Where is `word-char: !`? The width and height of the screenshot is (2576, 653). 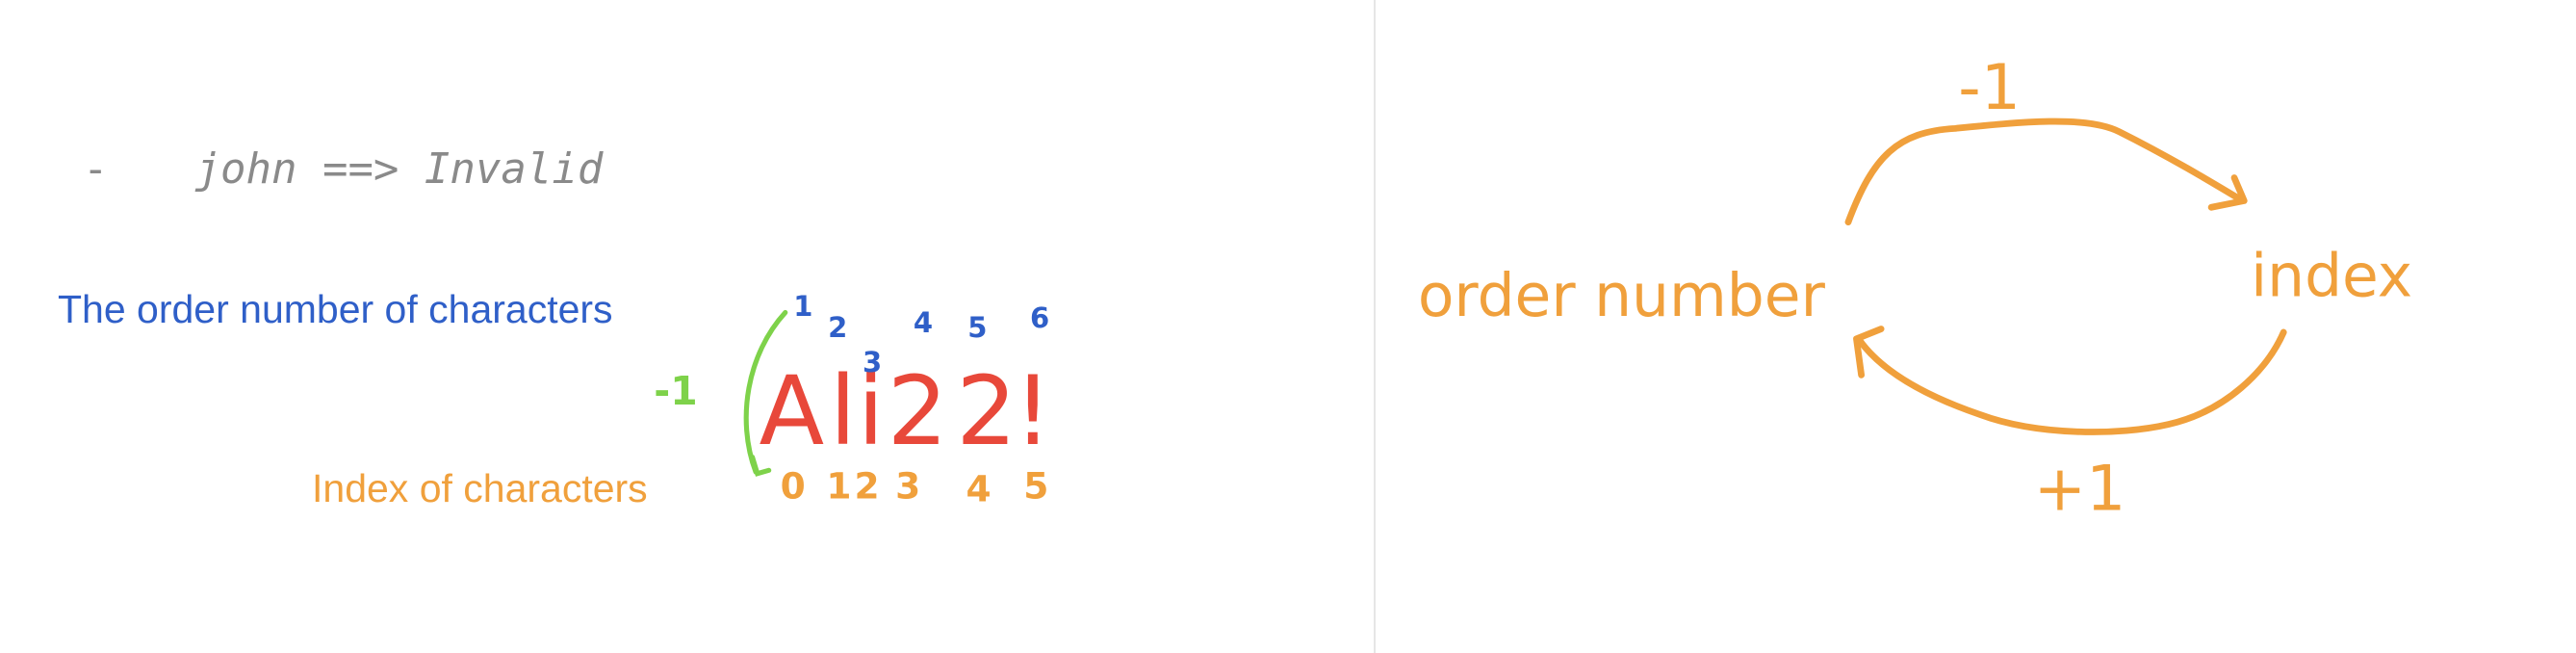
word-char: ! is located at coordinates (1033, 411).